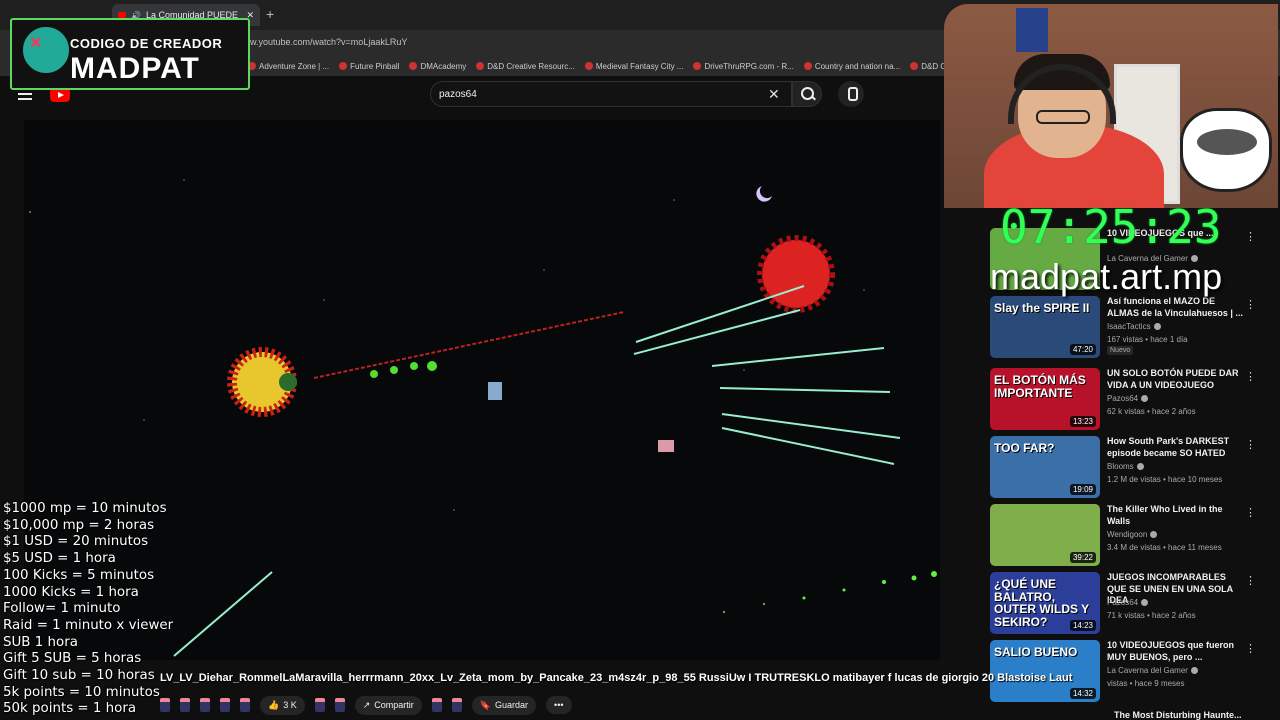 The image size is (1280, 720). I want to click on microphone-icon, so click(851, 94).